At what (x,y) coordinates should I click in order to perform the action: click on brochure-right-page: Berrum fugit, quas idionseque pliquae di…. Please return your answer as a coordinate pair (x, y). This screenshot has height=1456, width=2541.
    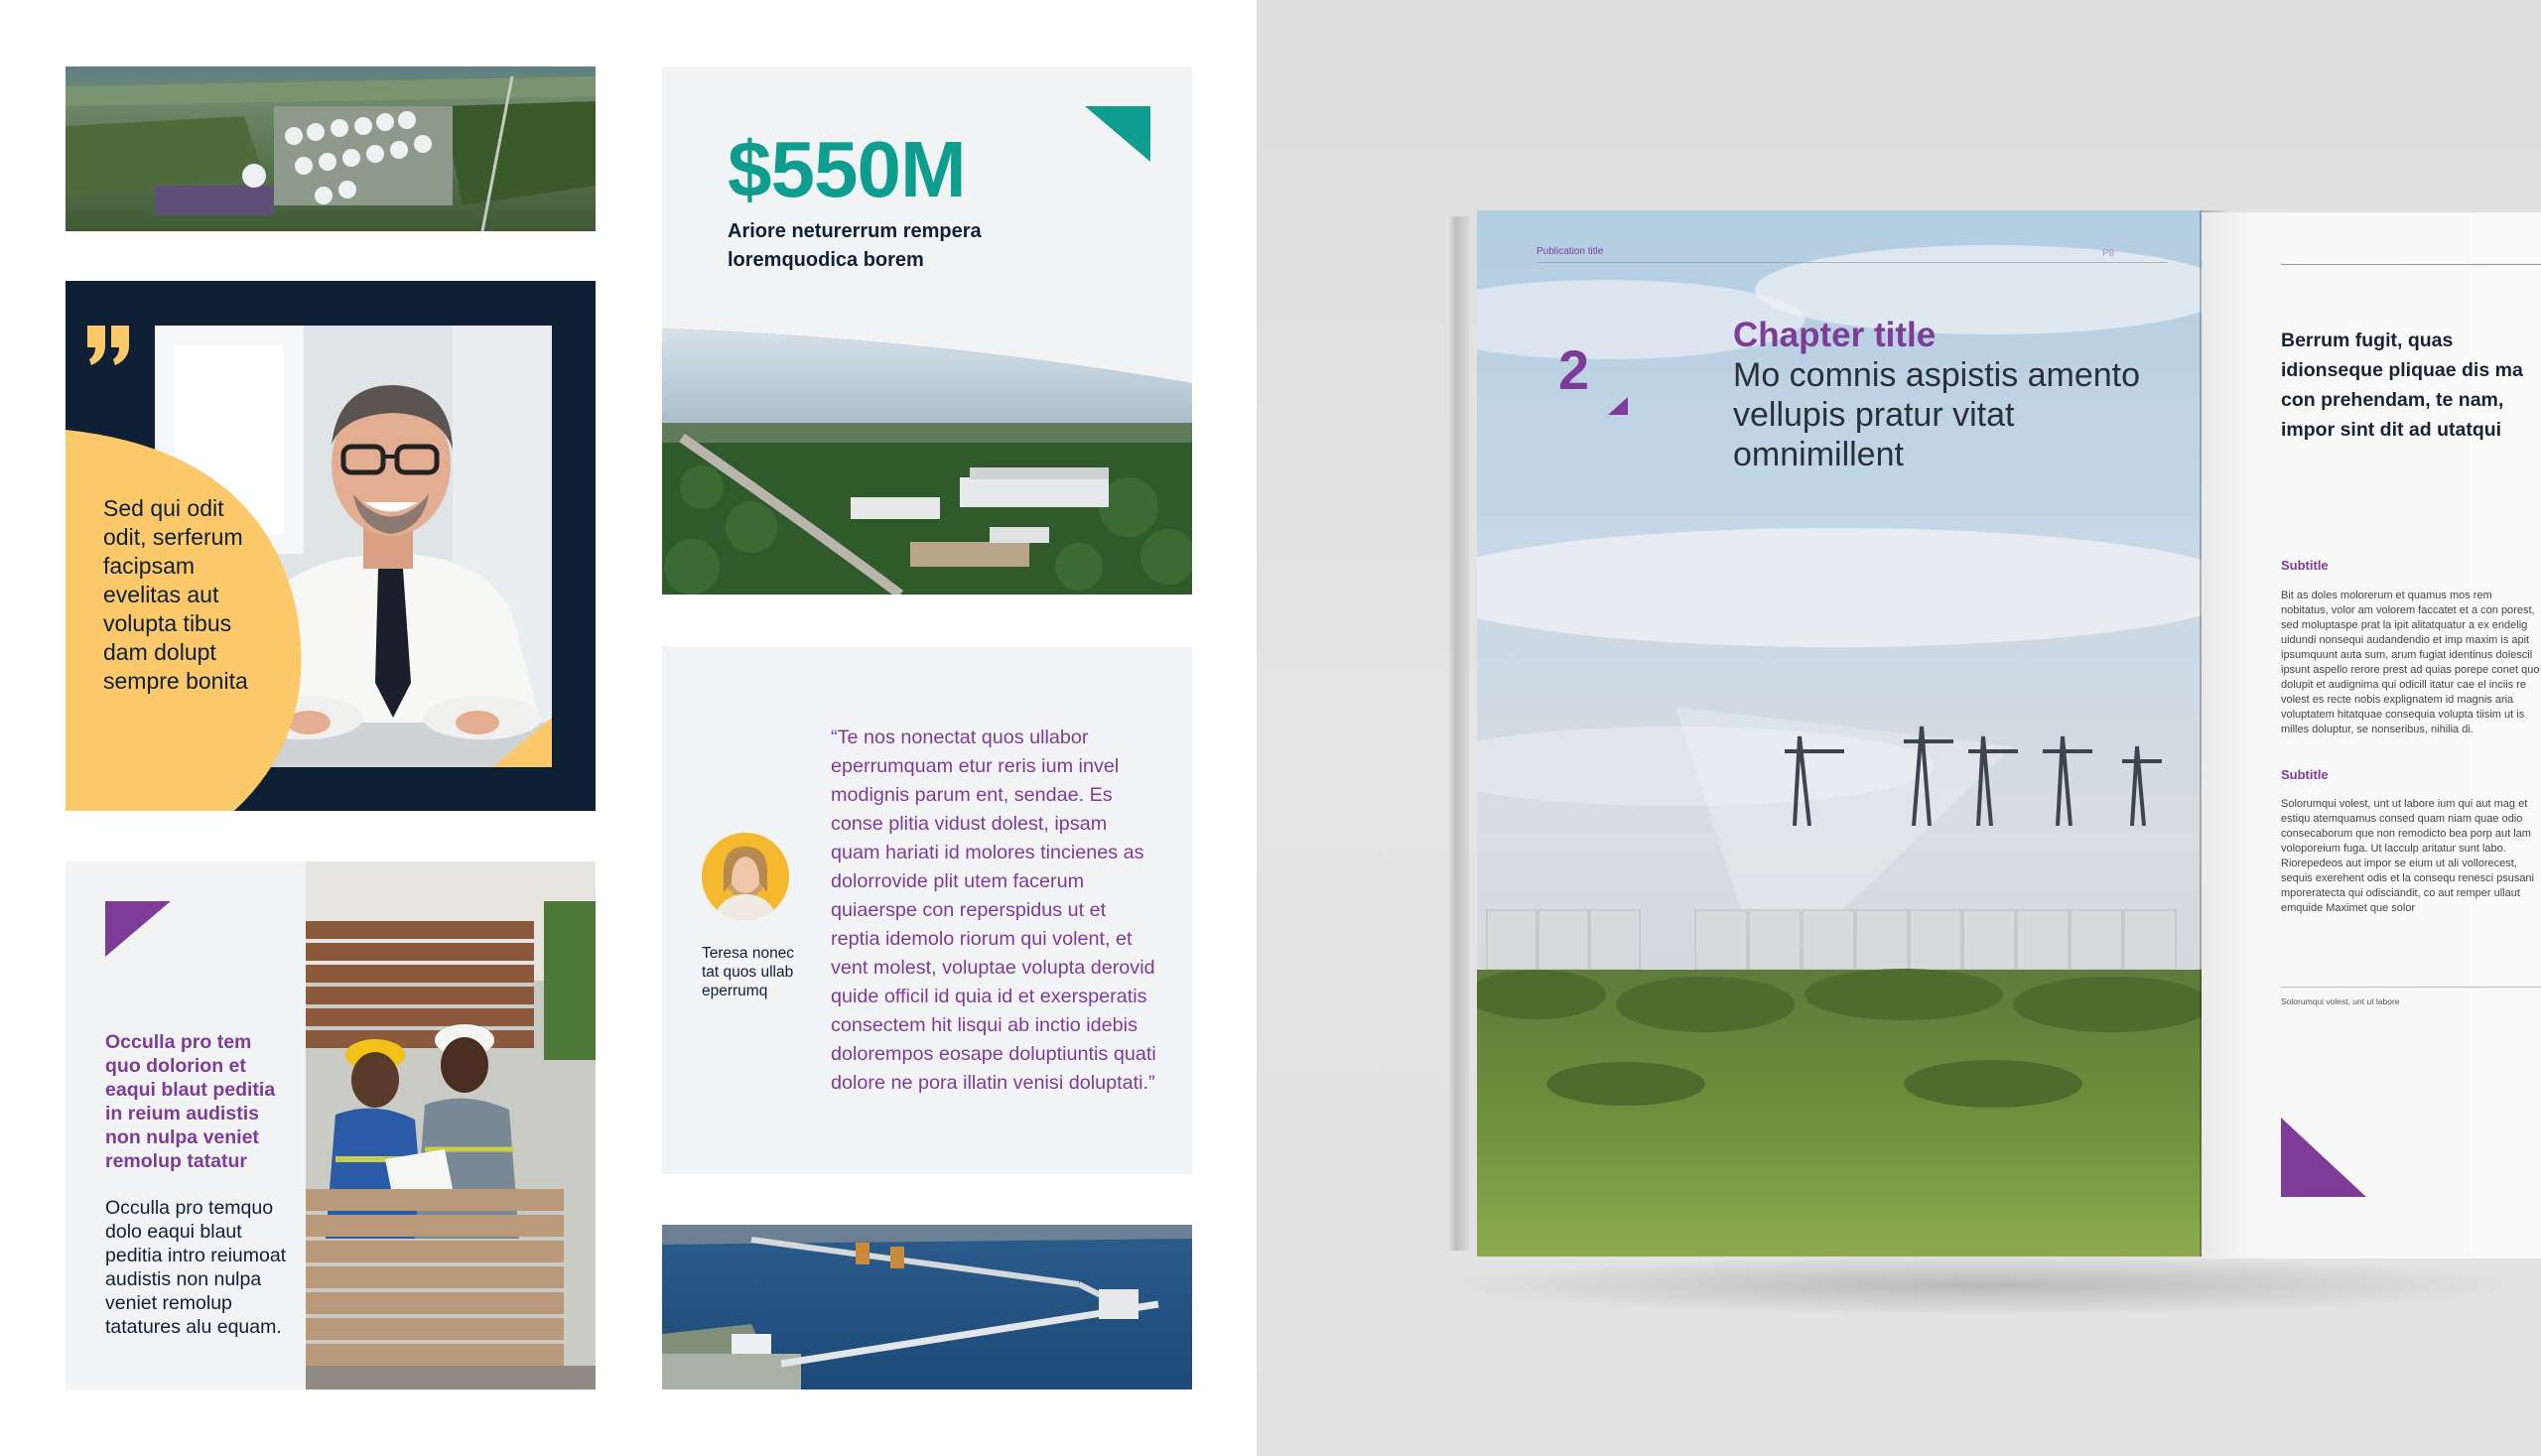
    Looking at the image, I should click on (2371, 735).